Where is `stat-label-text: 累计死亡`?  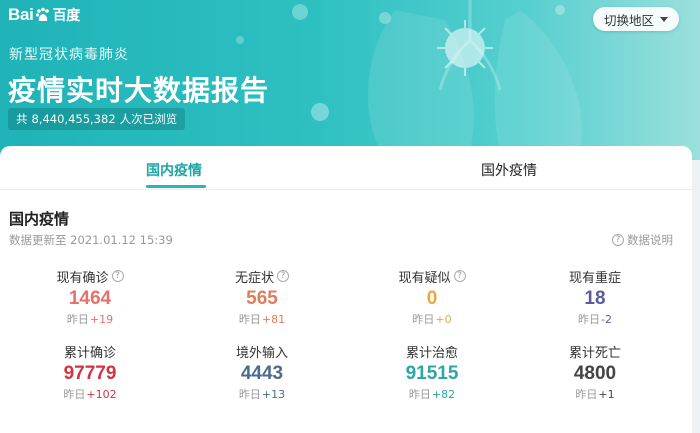 stat-label-text: 累计死亡 is located at coordinates (594, 353).